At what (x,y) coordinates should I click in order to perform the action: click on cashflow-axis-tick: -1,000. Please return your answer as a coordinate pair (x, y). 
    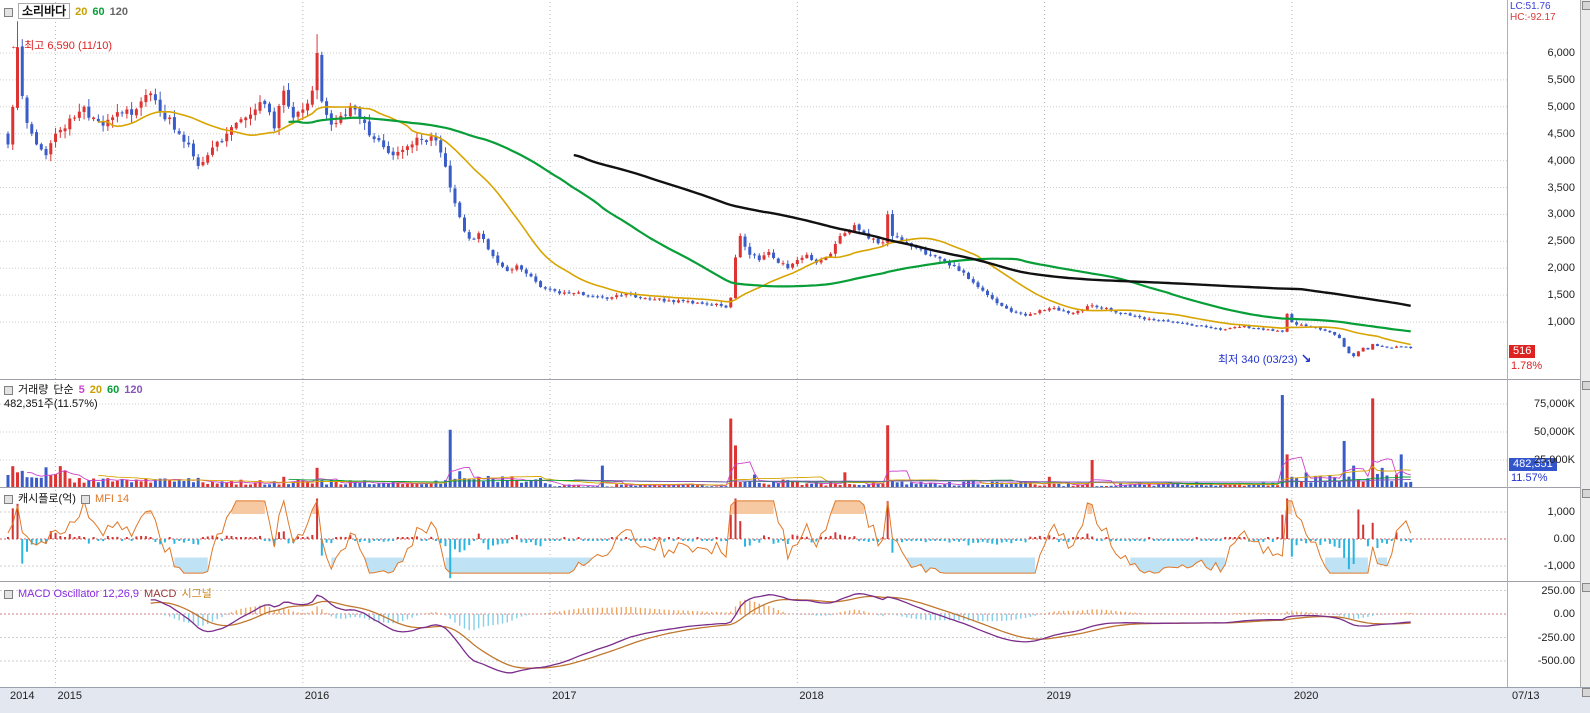
    Looking at the image, I should click on (1559, 566).